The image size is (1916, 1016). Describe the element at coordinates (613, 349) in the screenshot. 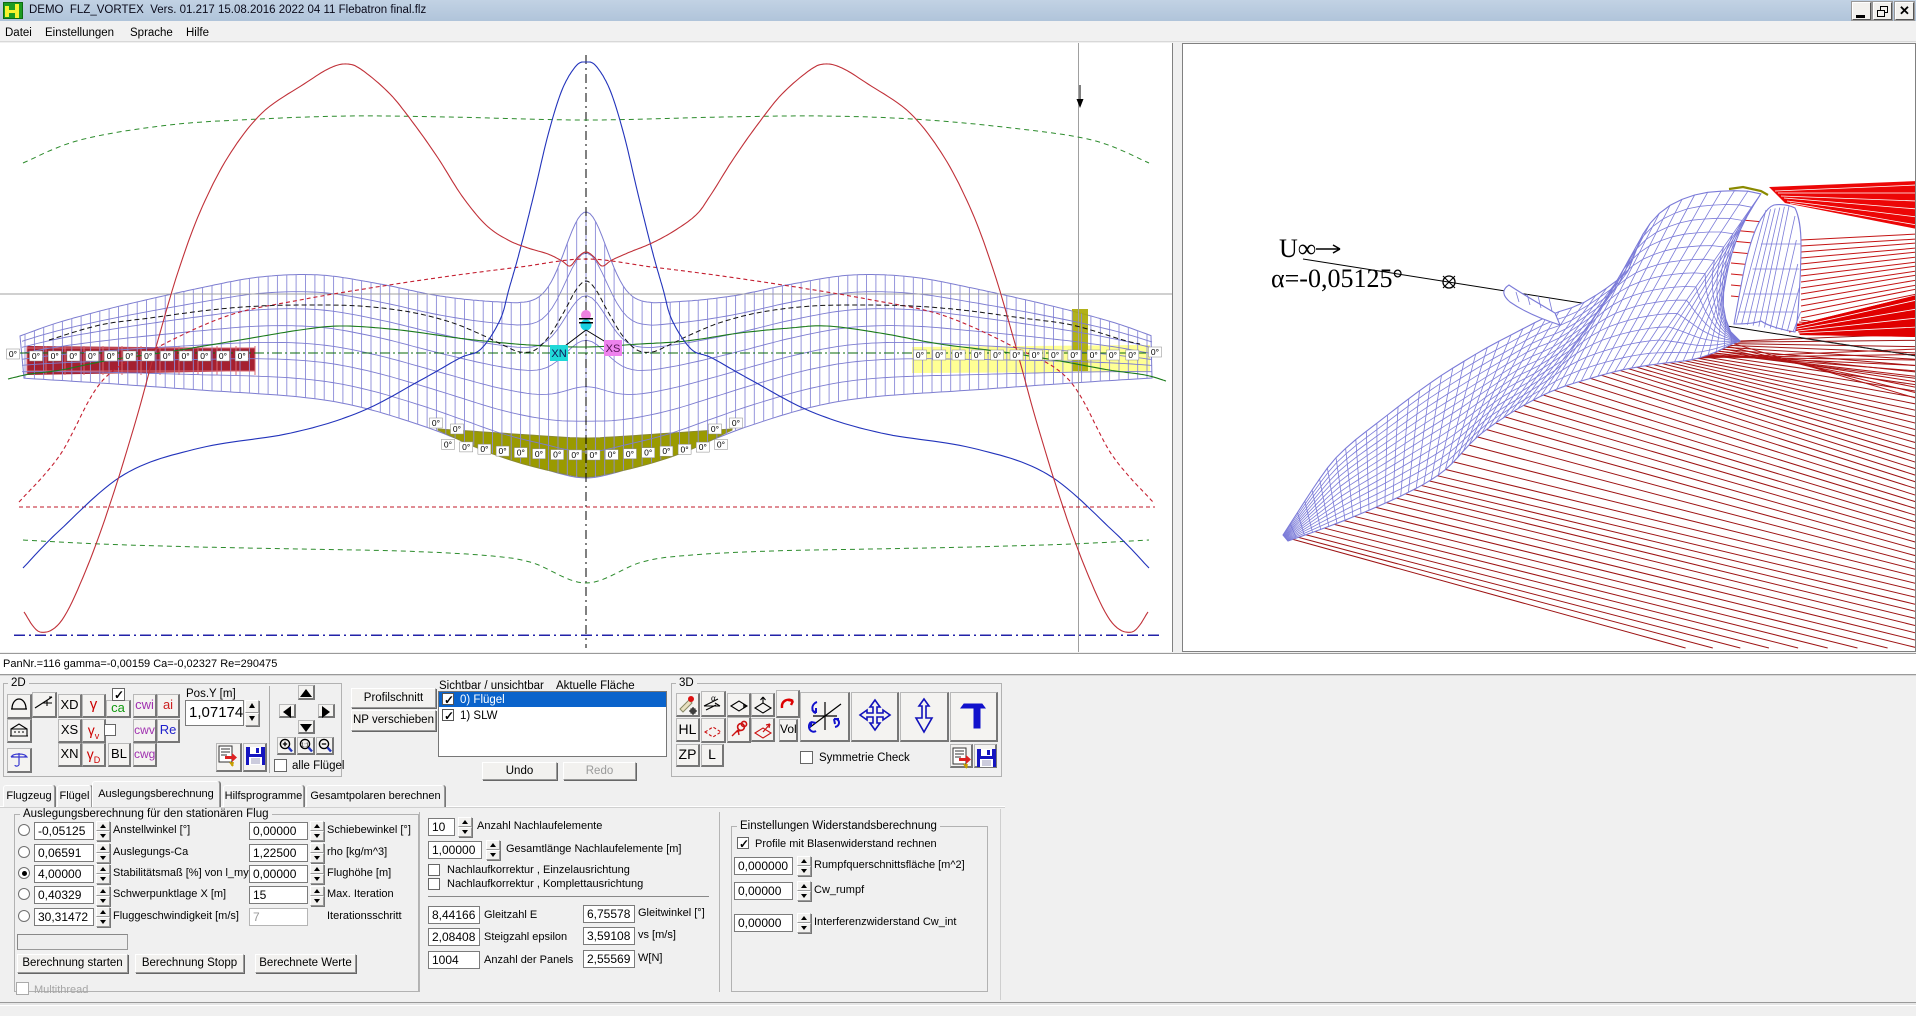

I see `svg-text: XS` at that location.